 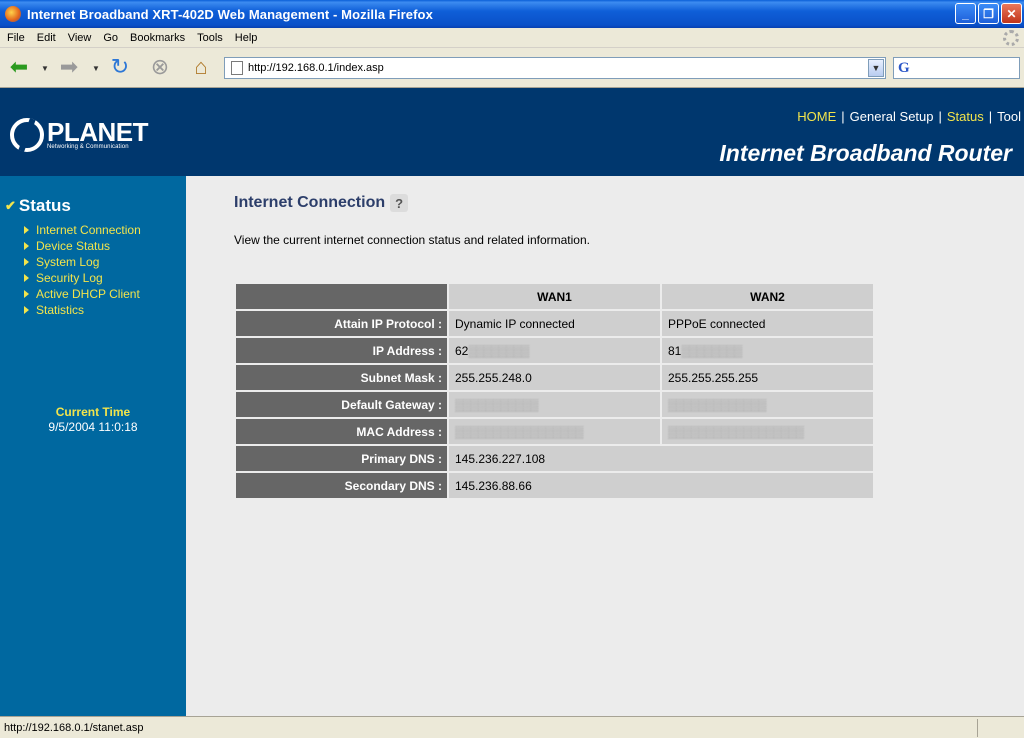 I want to click on minimize-button: _, so click(x=965, y=13).